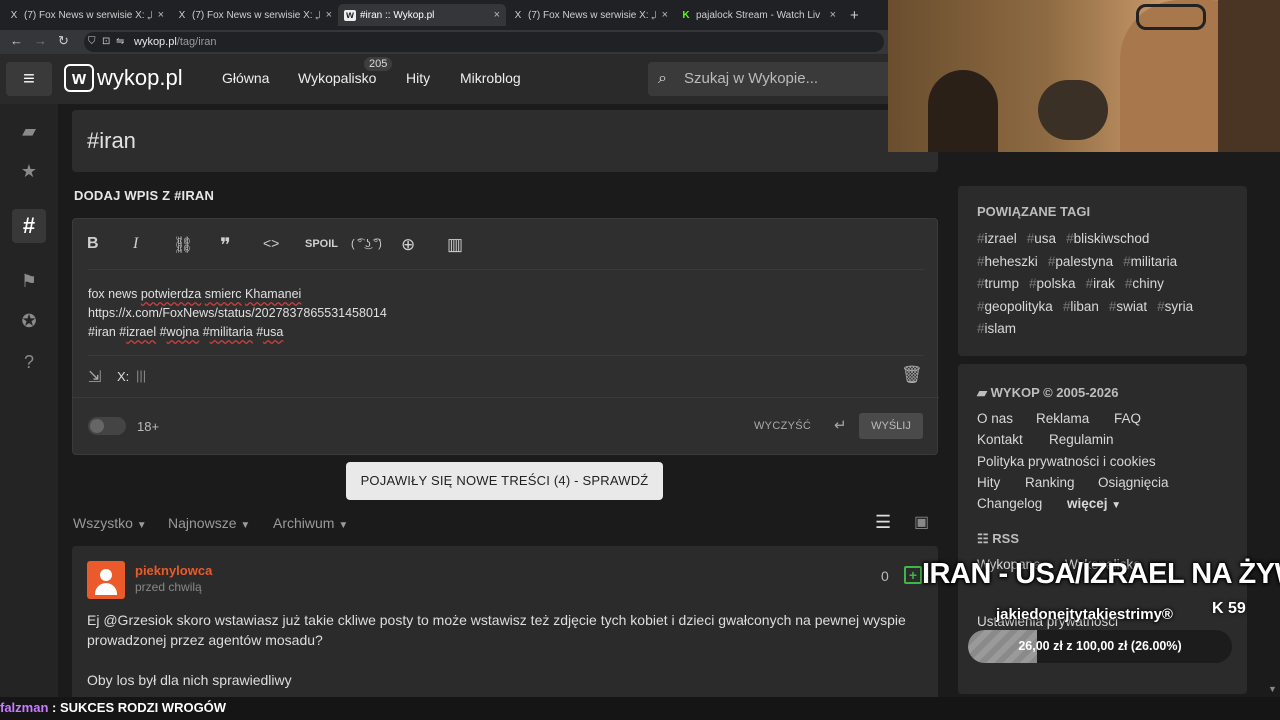 This screenshot has width=1280, height=720. I want to click on search-icon: ⌕, so click(662, 78).